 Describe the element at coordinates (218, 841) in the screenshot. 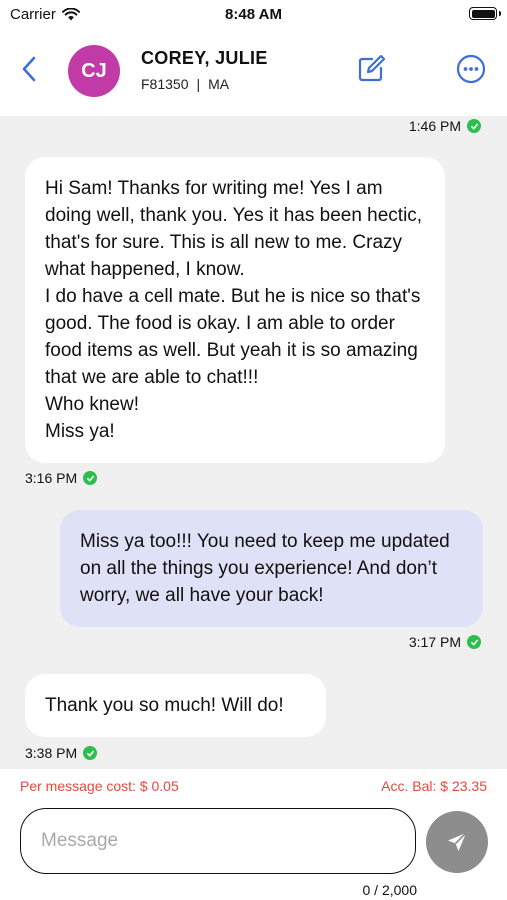

I see `message-input` at that location.